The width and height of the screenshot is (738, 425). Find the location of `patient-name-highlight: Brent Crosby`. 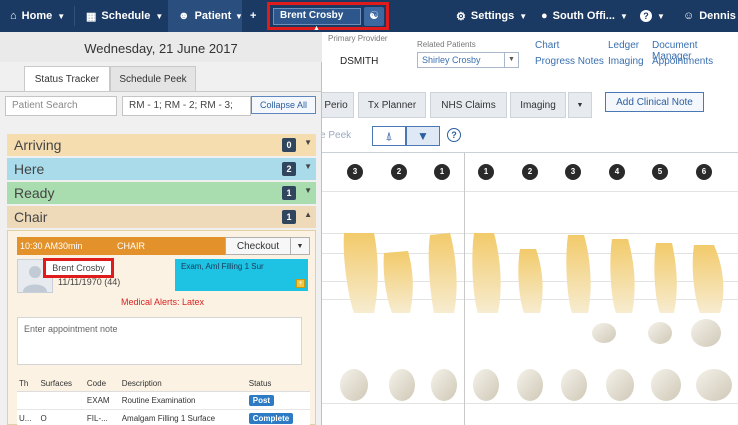

patient-name-highlight: Brent Crosby is located at coordinates (78, 268).